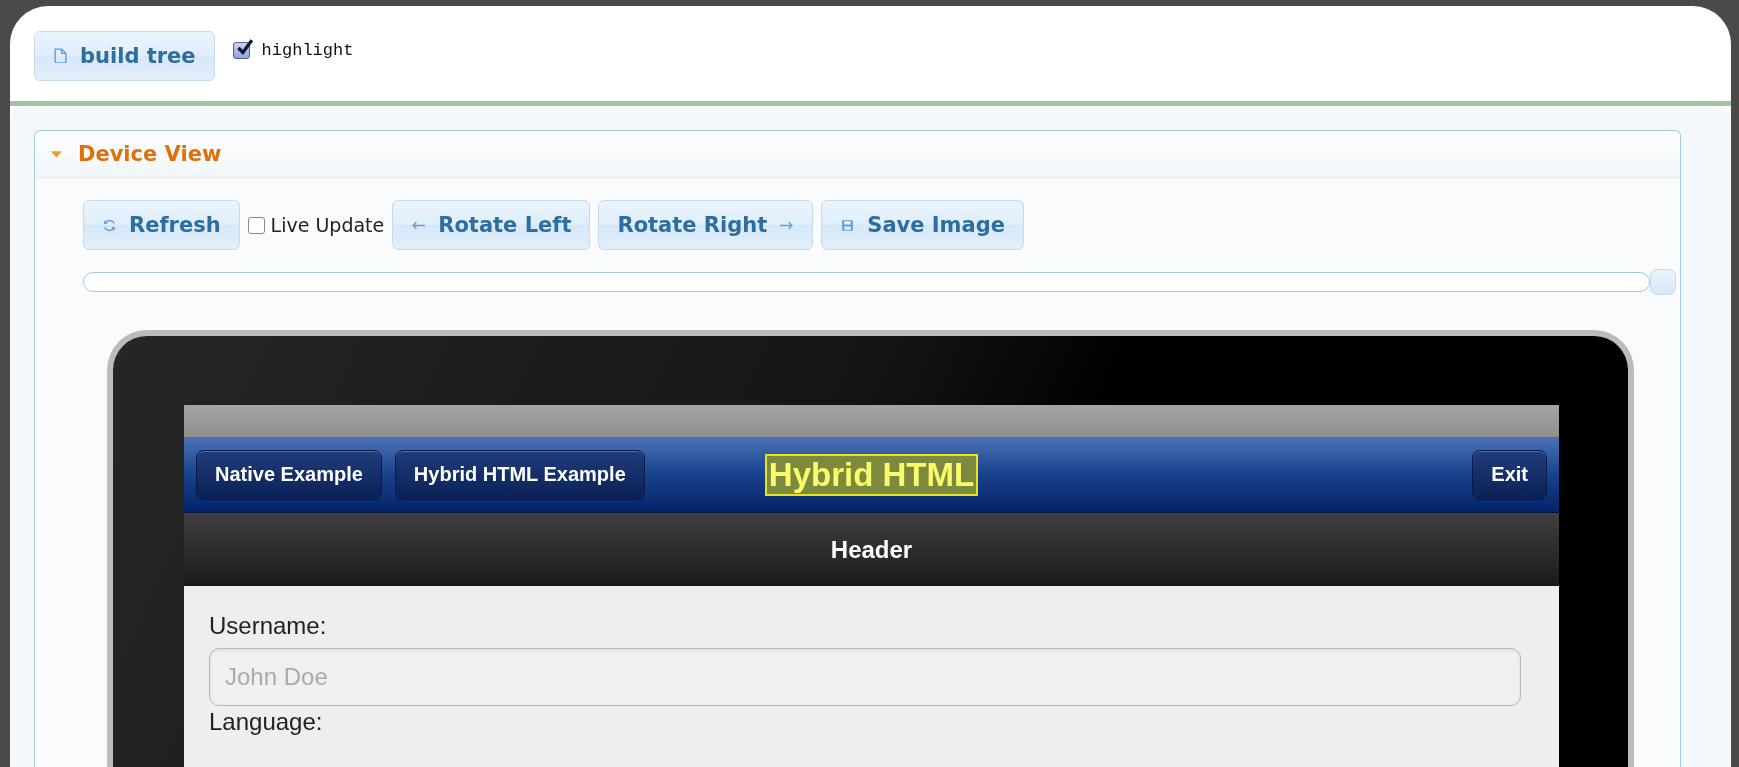 The image size is (1739, 767). I want to click on refresh-icon, so click(109, 225).